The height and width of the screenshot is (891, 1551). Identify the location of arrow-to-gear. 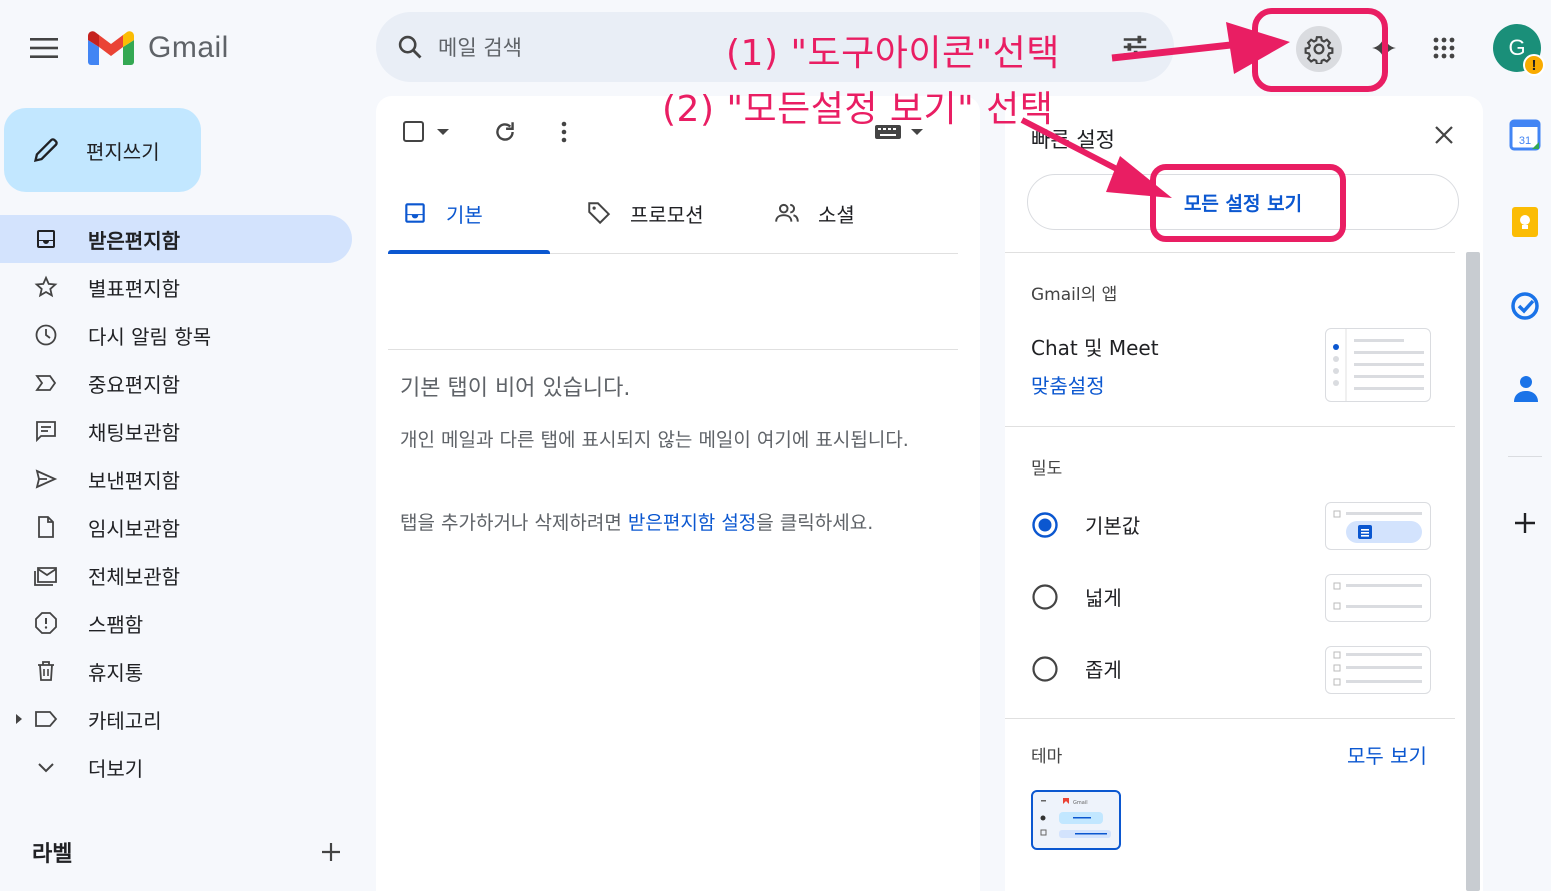
(1200, 48).